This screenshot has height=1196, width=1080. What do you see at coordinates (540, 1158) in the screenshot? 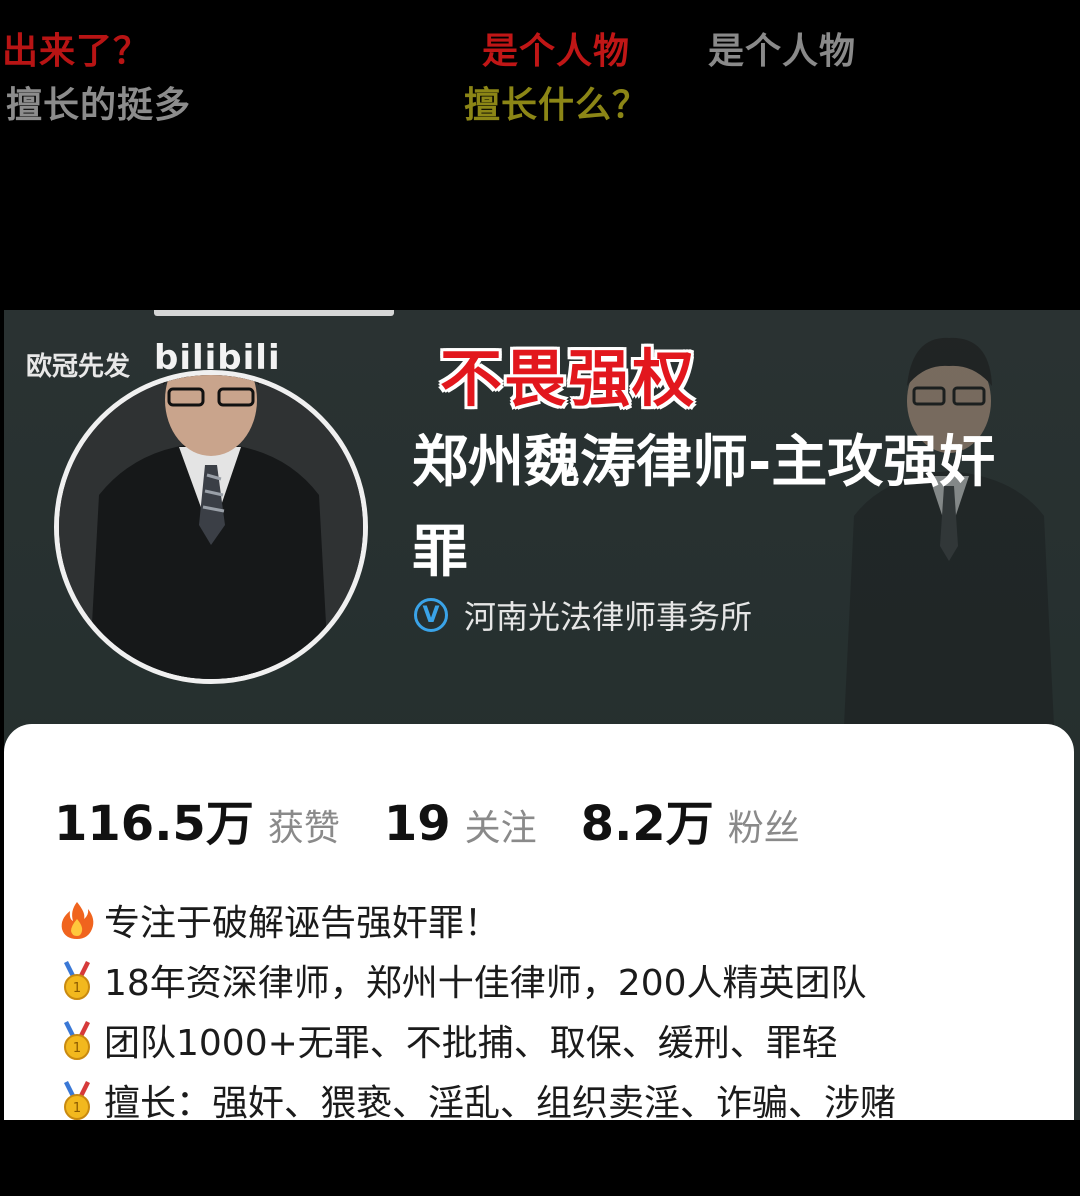
I see `bottom-black-bar` at bounding box center [540, 1158].